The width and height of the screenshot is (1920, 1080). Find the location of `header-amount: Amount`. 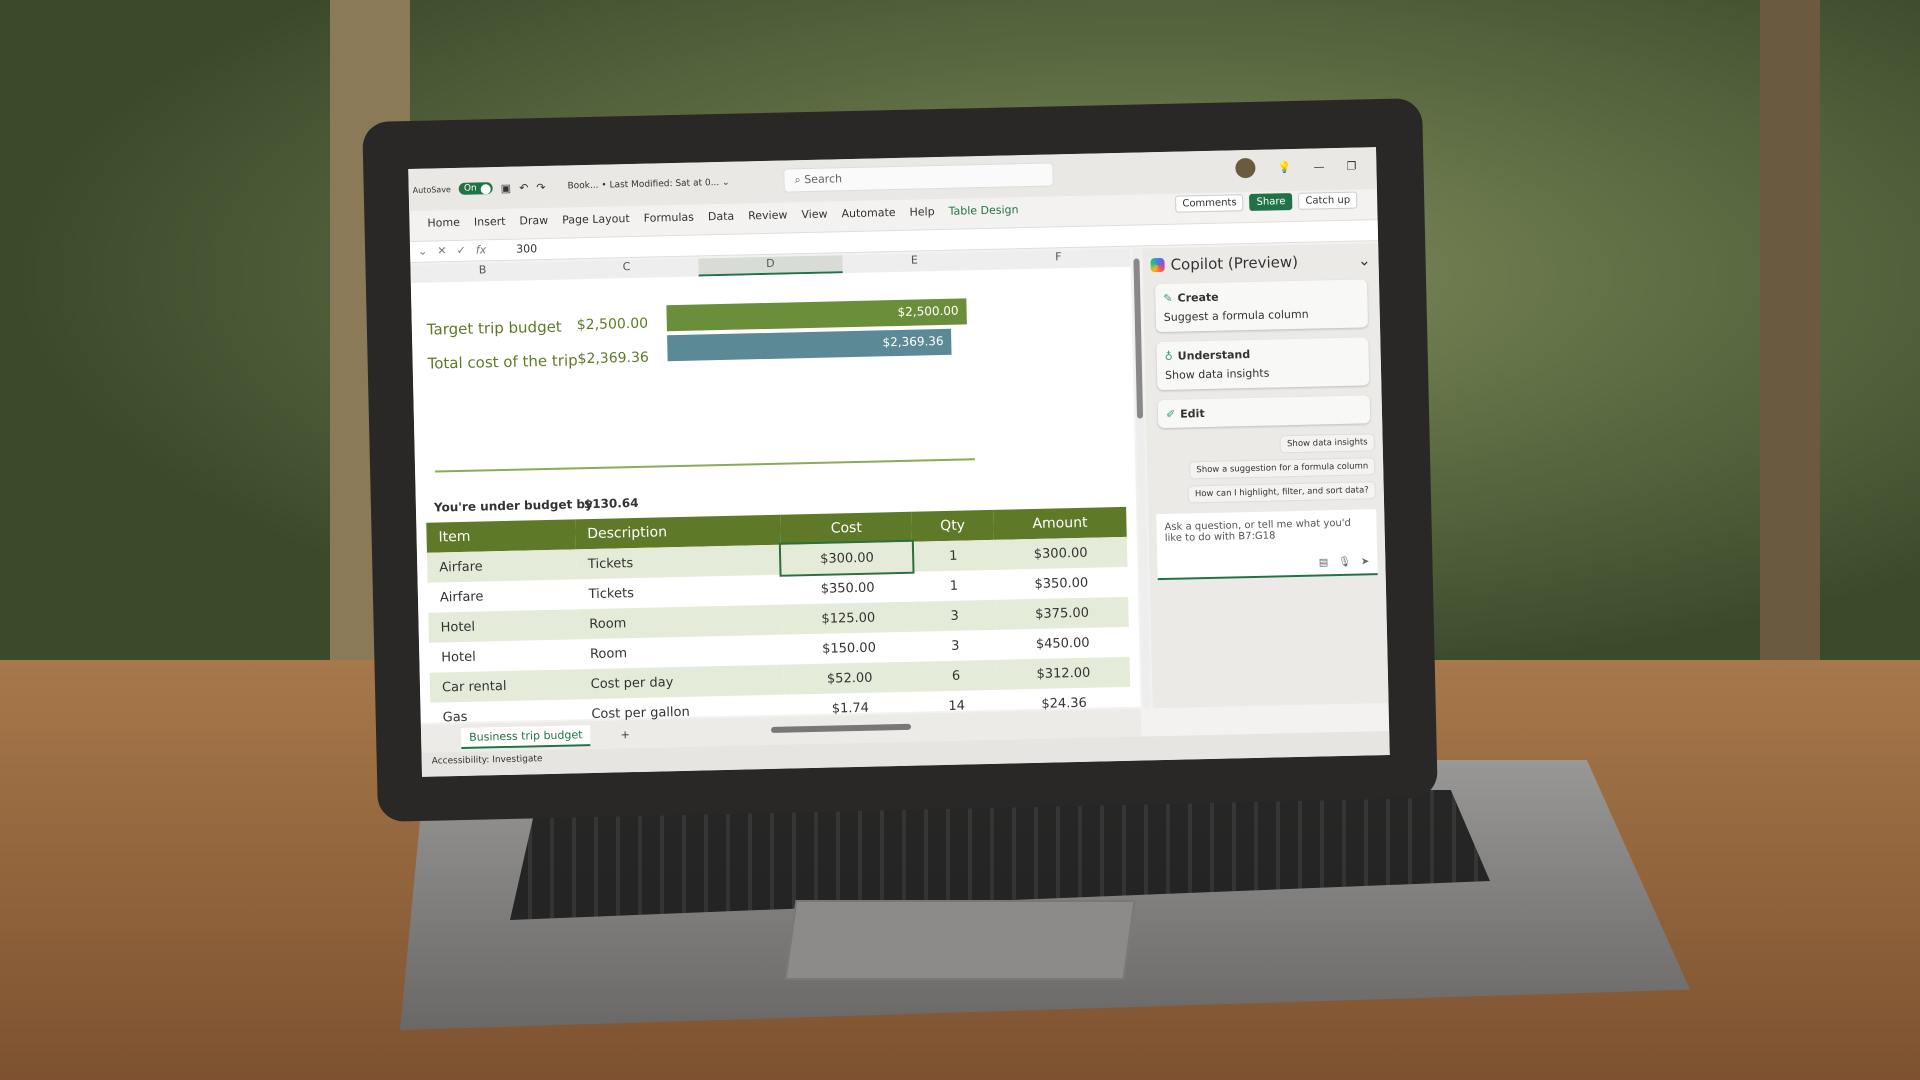

header-amount: Amount is located at coordinates (1060, 523).